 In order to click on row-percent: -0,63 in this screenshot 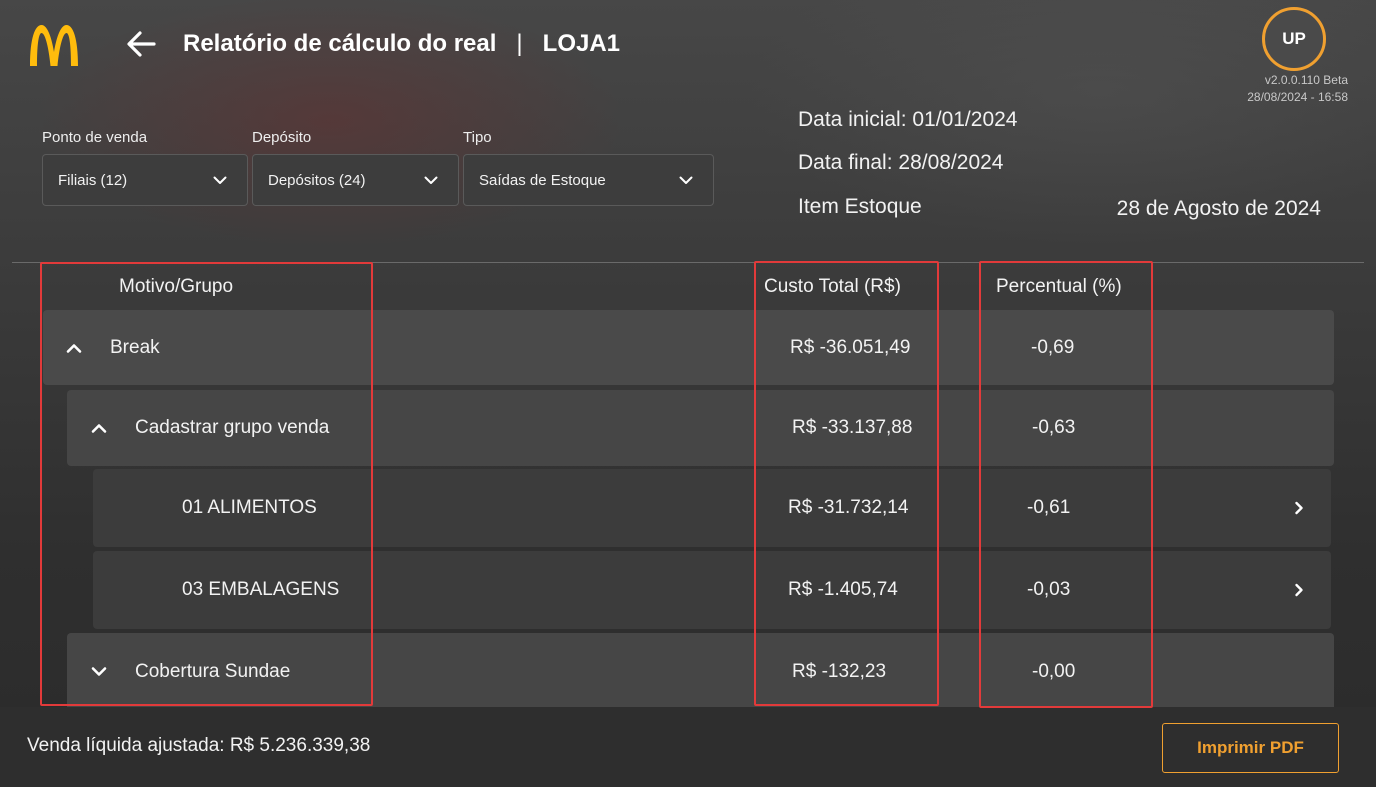, I will do `click(1054, 427)`.